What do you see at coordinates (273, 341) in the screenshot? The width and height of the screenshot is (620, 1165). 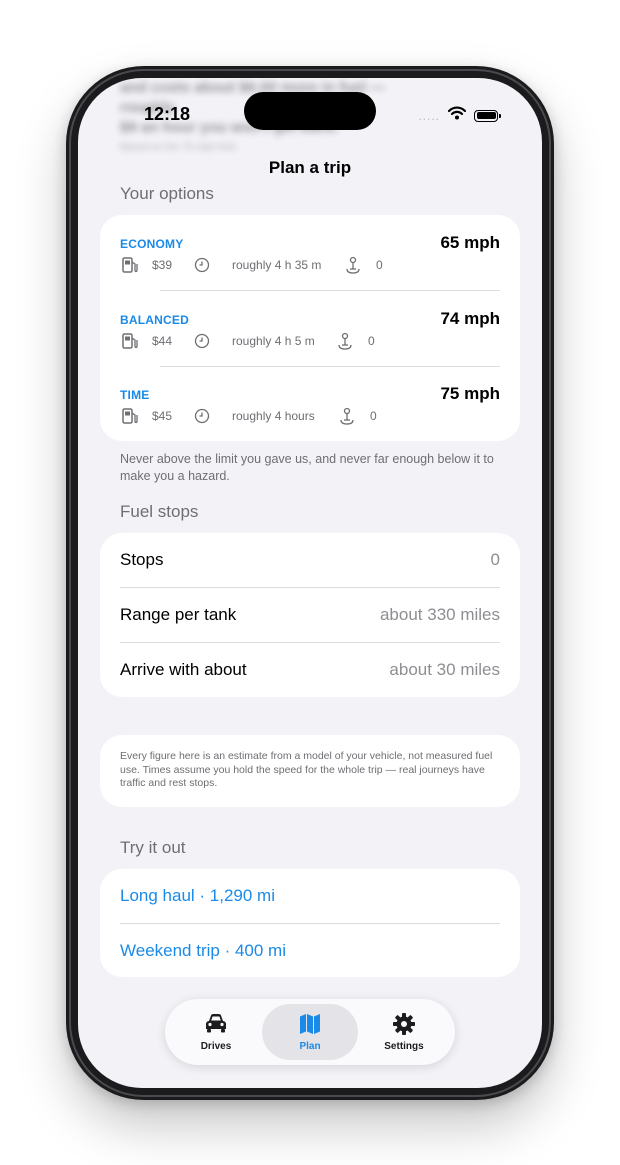 I see `duration: roughly 4 h 5 m` at bounding box center [273, 341].